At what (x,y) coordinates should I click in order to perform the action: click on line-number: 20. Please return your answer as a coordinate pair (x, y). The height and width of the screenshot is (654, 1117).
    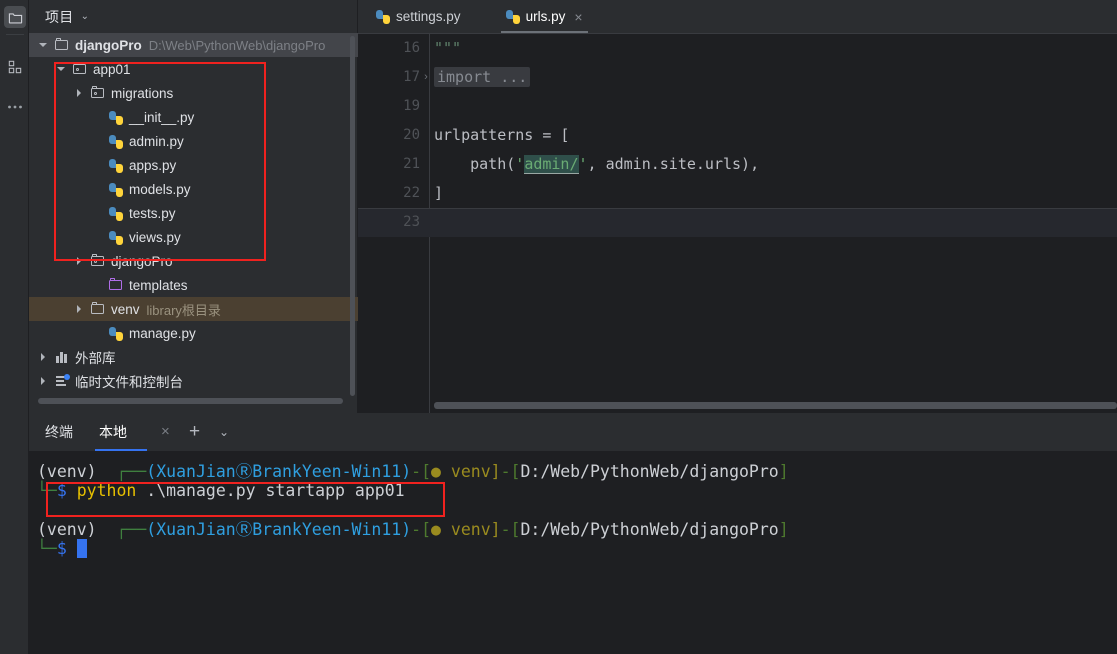
    Looking at the image, I should click on (411, 135).